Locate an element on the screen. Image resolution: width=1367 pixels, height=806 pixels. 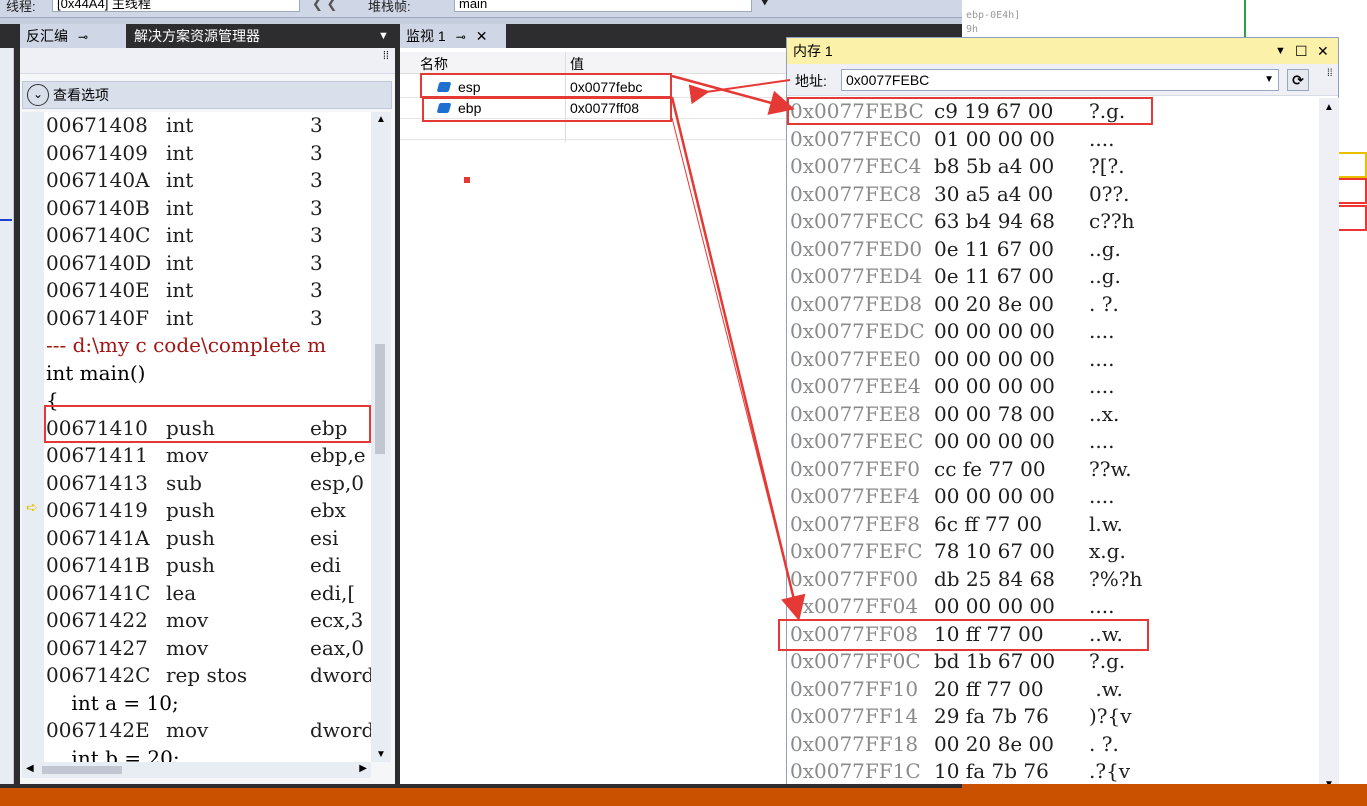
arrow-esp-back is located at coordinates (739, 92).